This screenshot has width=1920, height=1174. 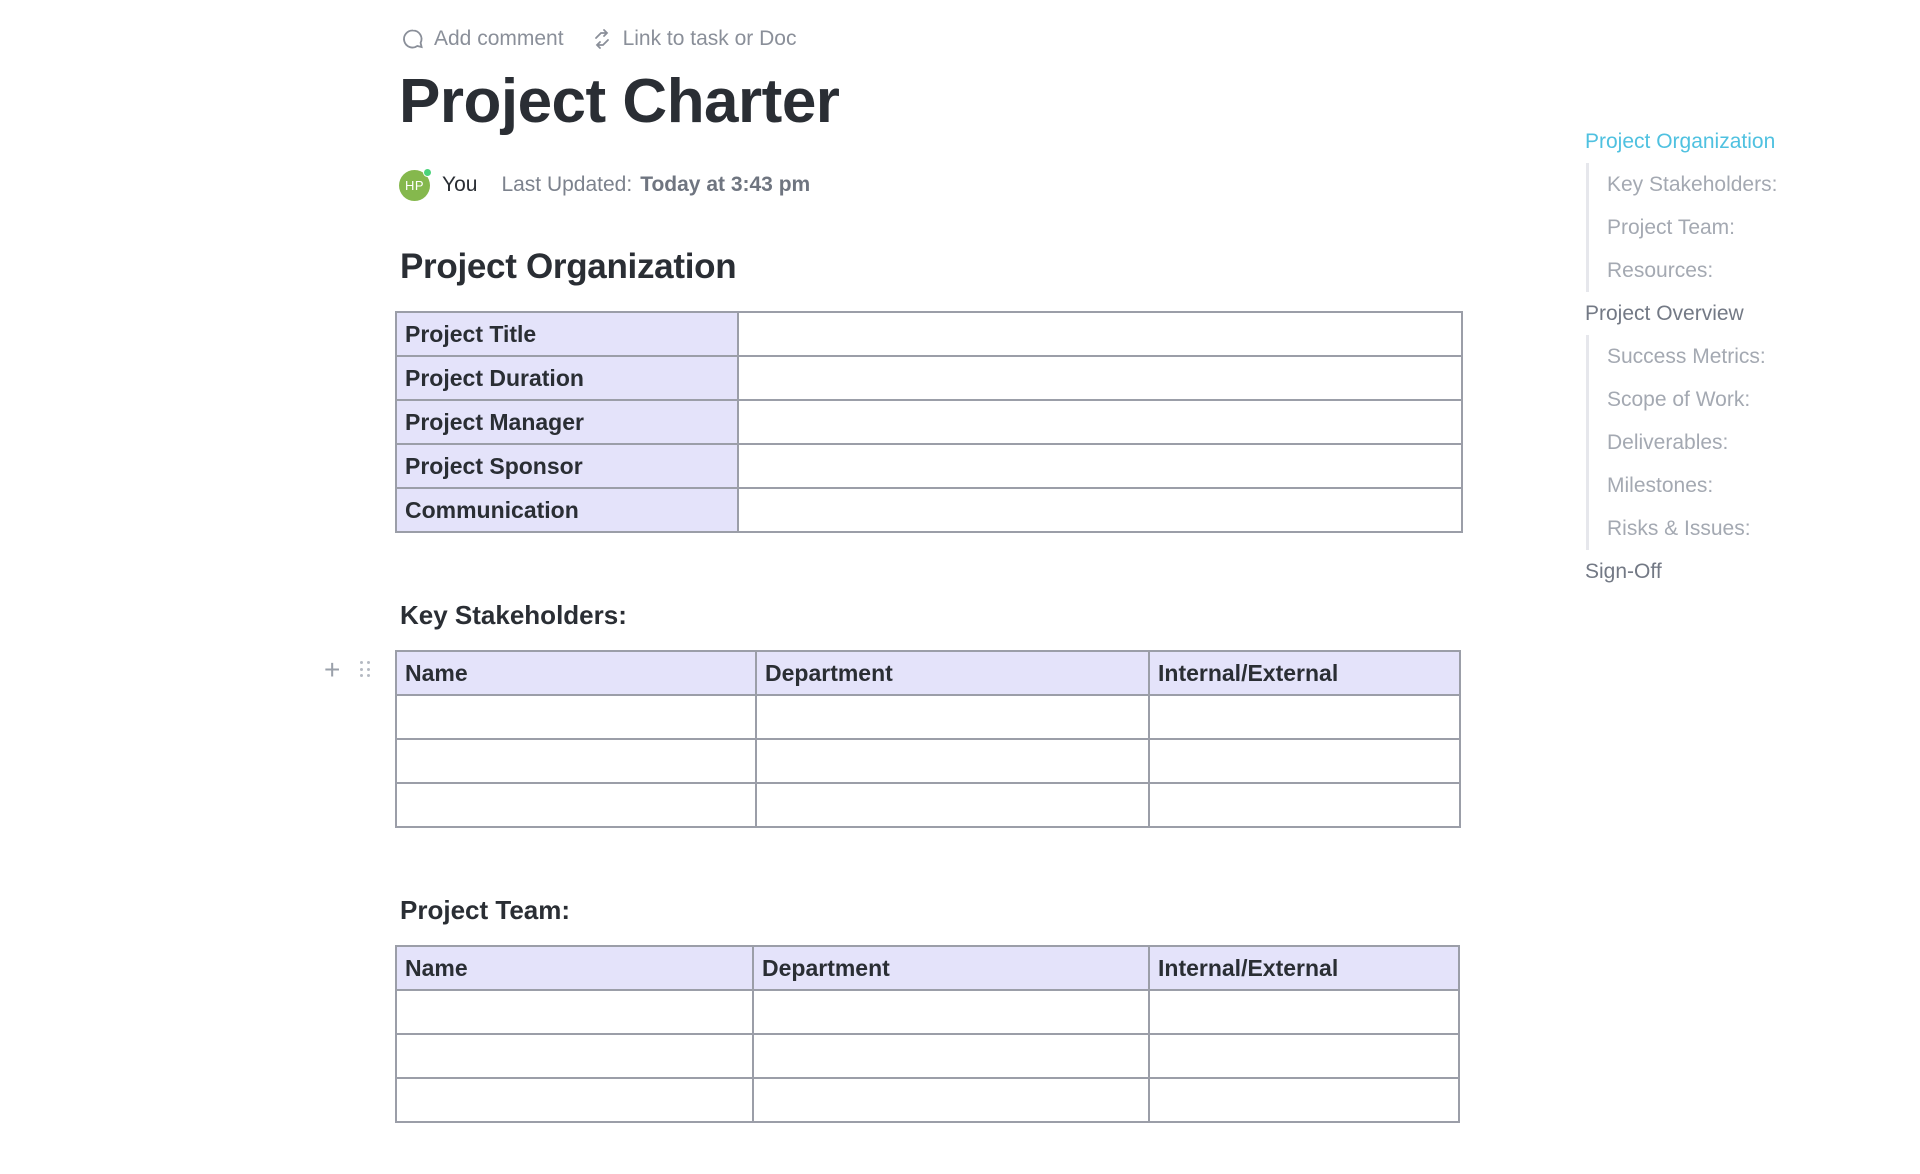 I want to click on section-heading-organization: Project Organization, so click(x=568, y=266).